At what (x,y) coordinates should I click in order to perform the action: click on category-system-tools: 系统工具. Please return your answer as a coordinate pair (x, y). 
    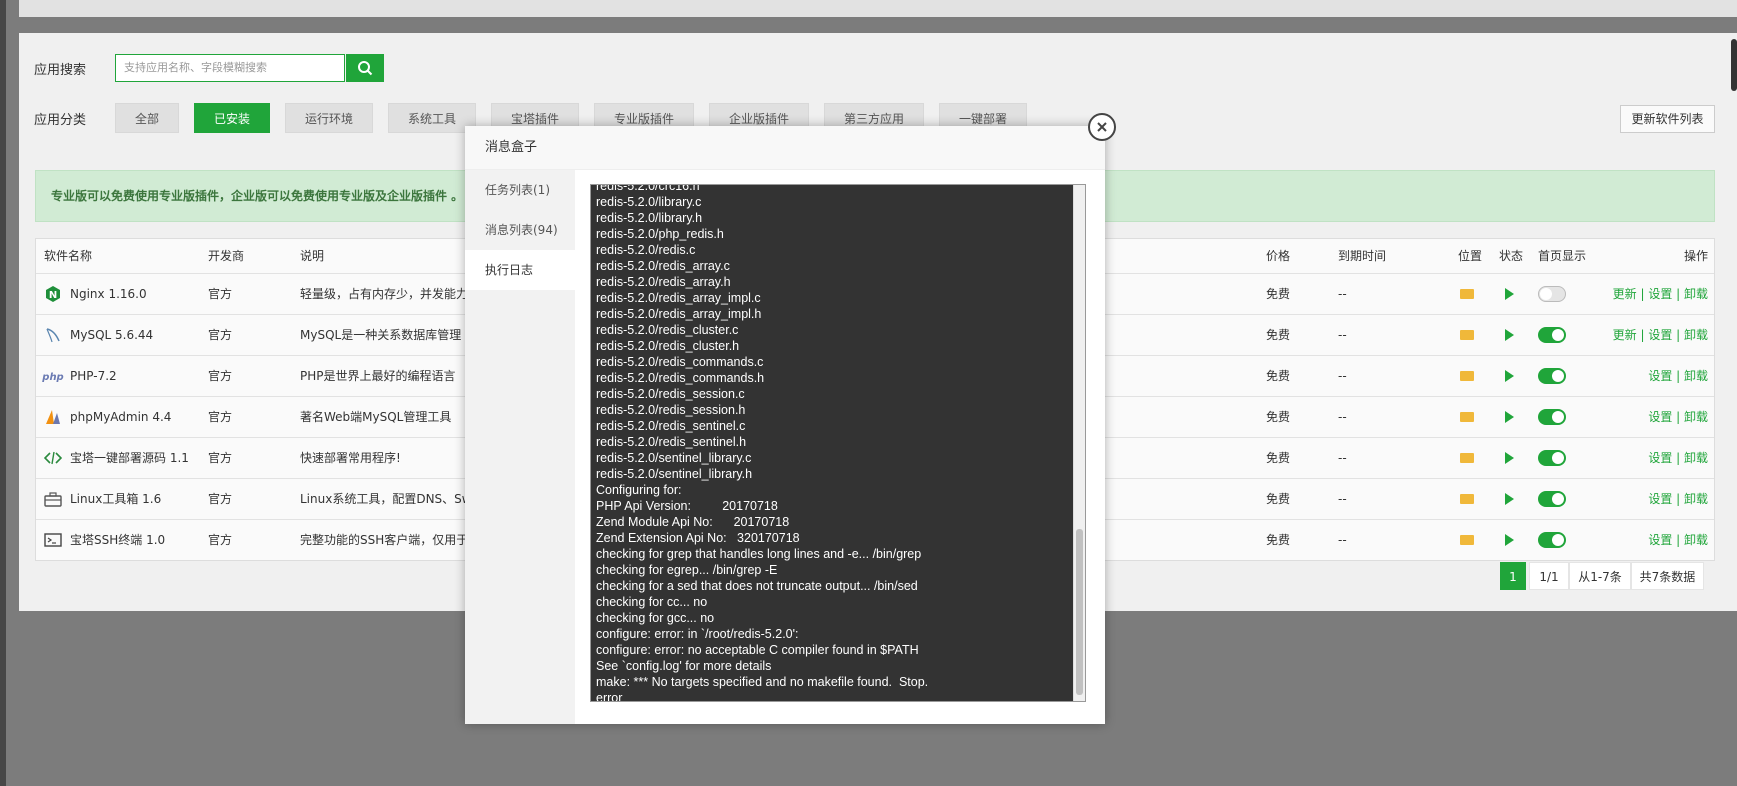
    Looking at the image, I should click on (432, 118).